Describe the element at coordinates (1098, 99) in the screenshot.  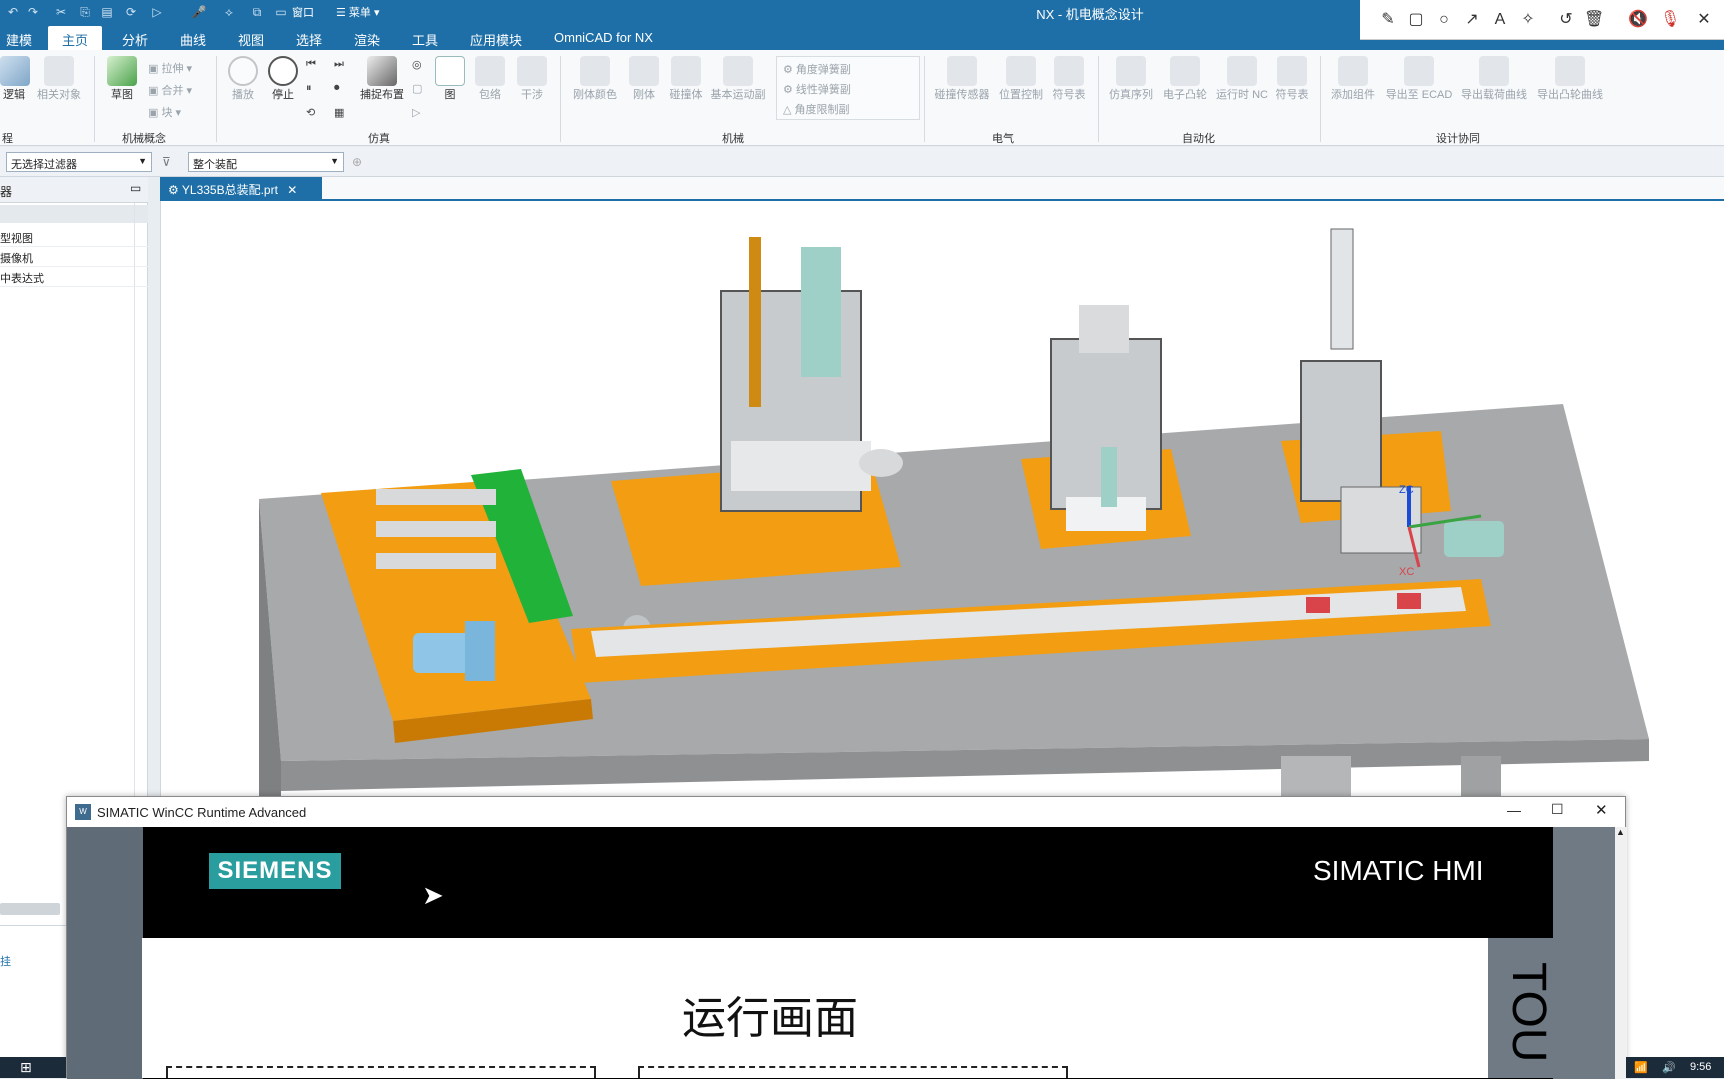
I see `separator` at that location.